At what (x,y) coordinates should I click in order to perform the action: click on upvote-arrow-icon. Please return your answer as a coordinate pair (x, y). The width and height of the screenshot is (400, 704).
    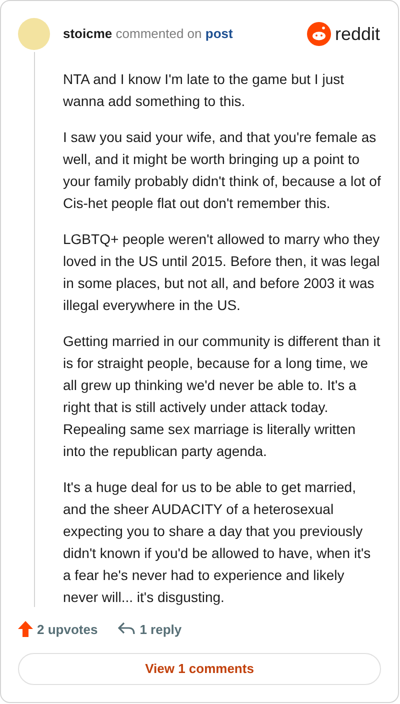
    Looking at the image, I should click on (25, 629).